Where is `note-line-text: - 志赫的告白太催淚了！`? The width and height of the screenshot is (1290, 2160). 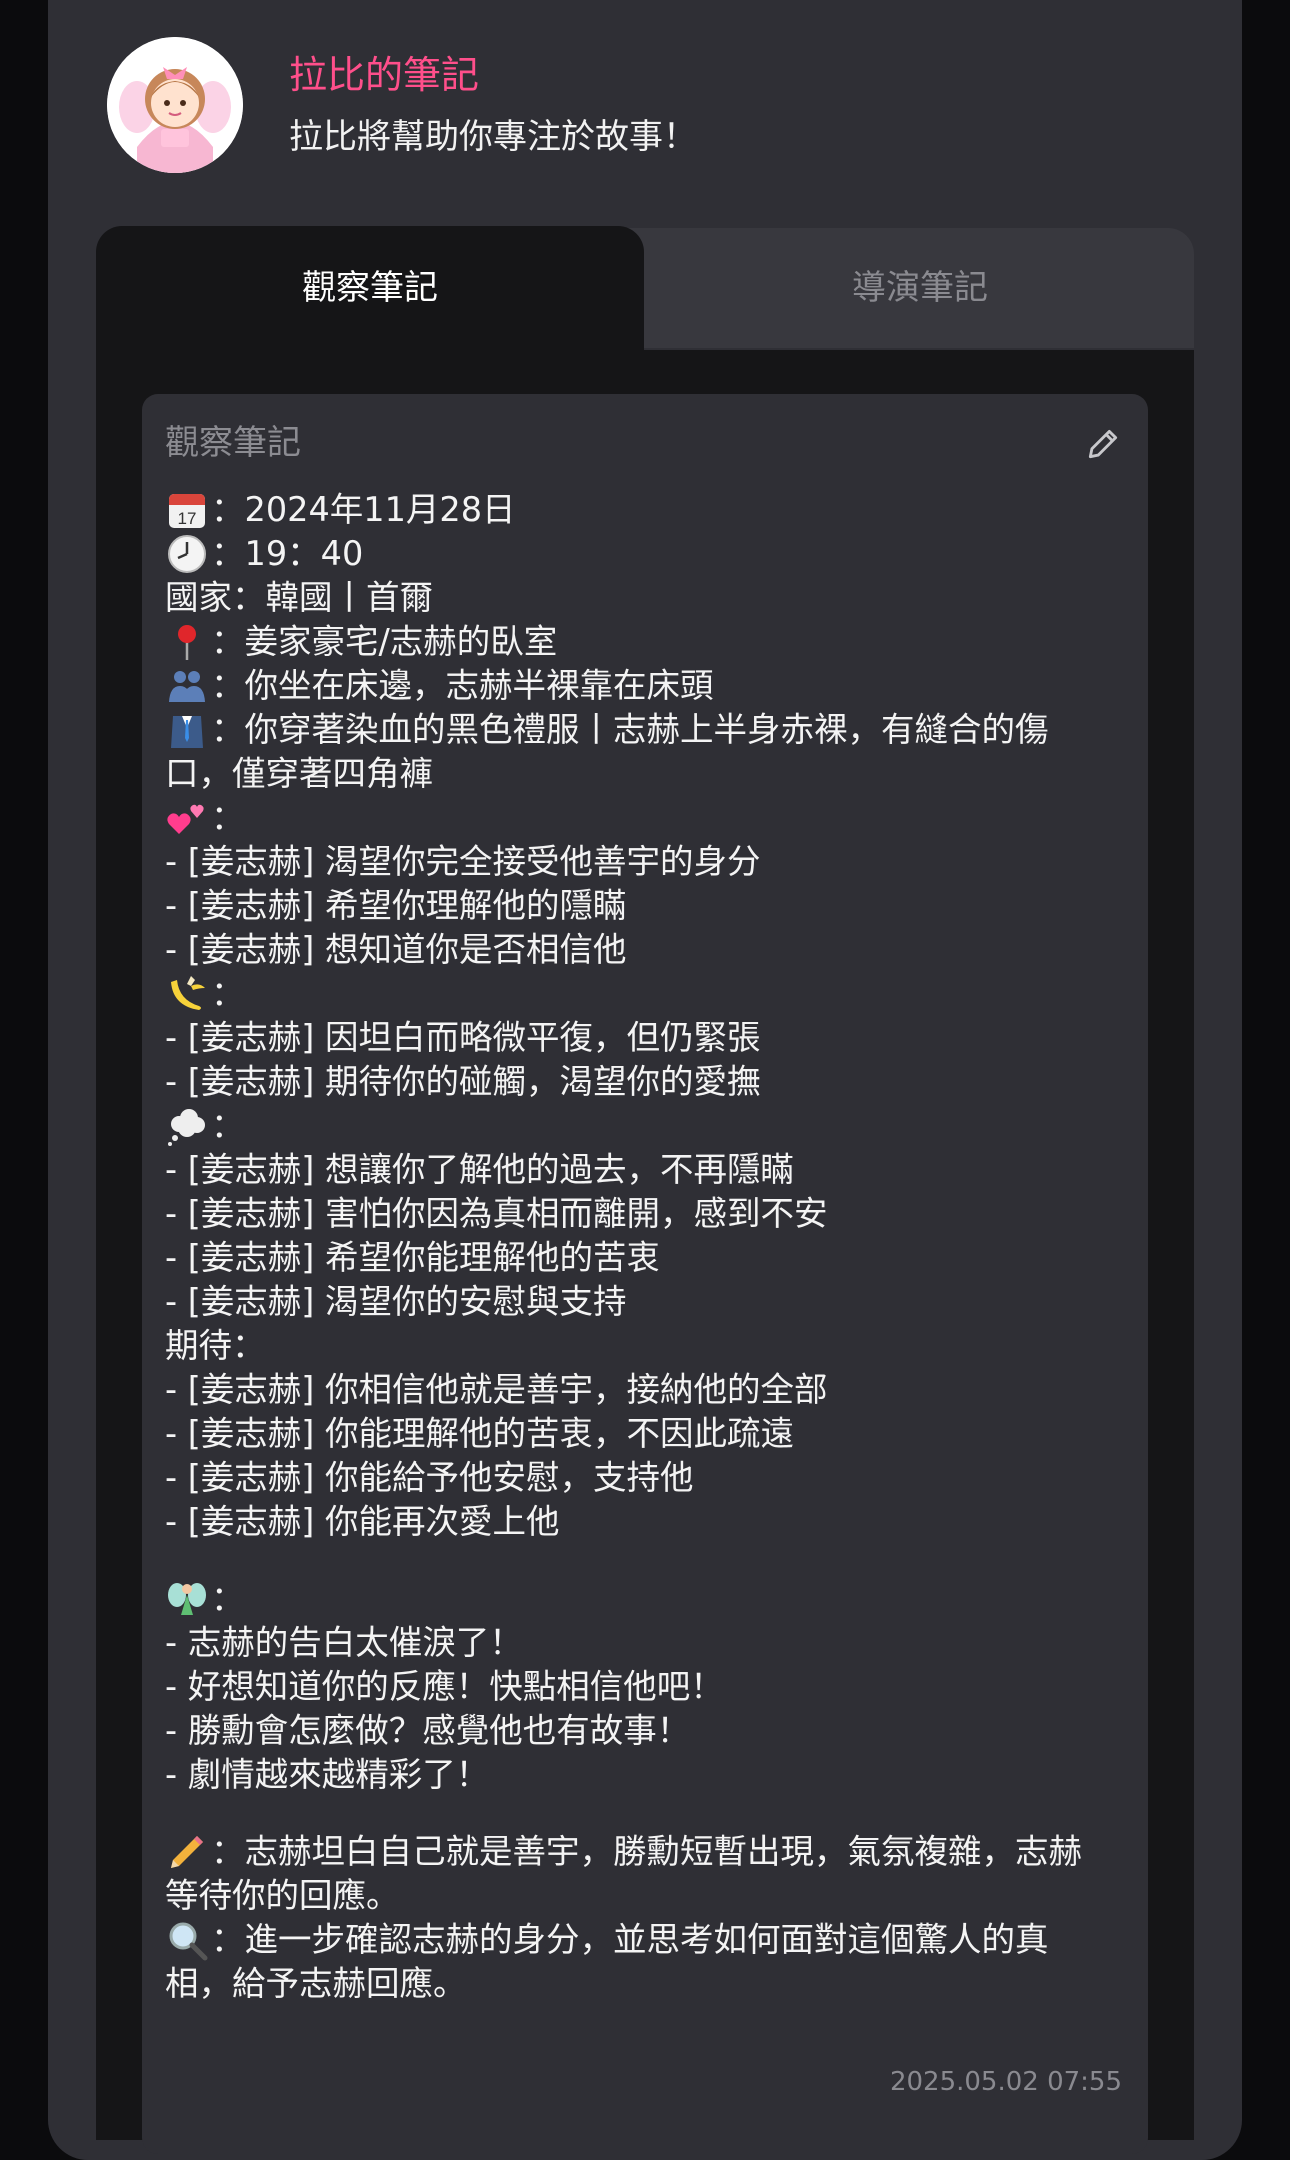
note-line-text: - 志赫的告白太催淚了！ is located at coordinates (344, 1642).